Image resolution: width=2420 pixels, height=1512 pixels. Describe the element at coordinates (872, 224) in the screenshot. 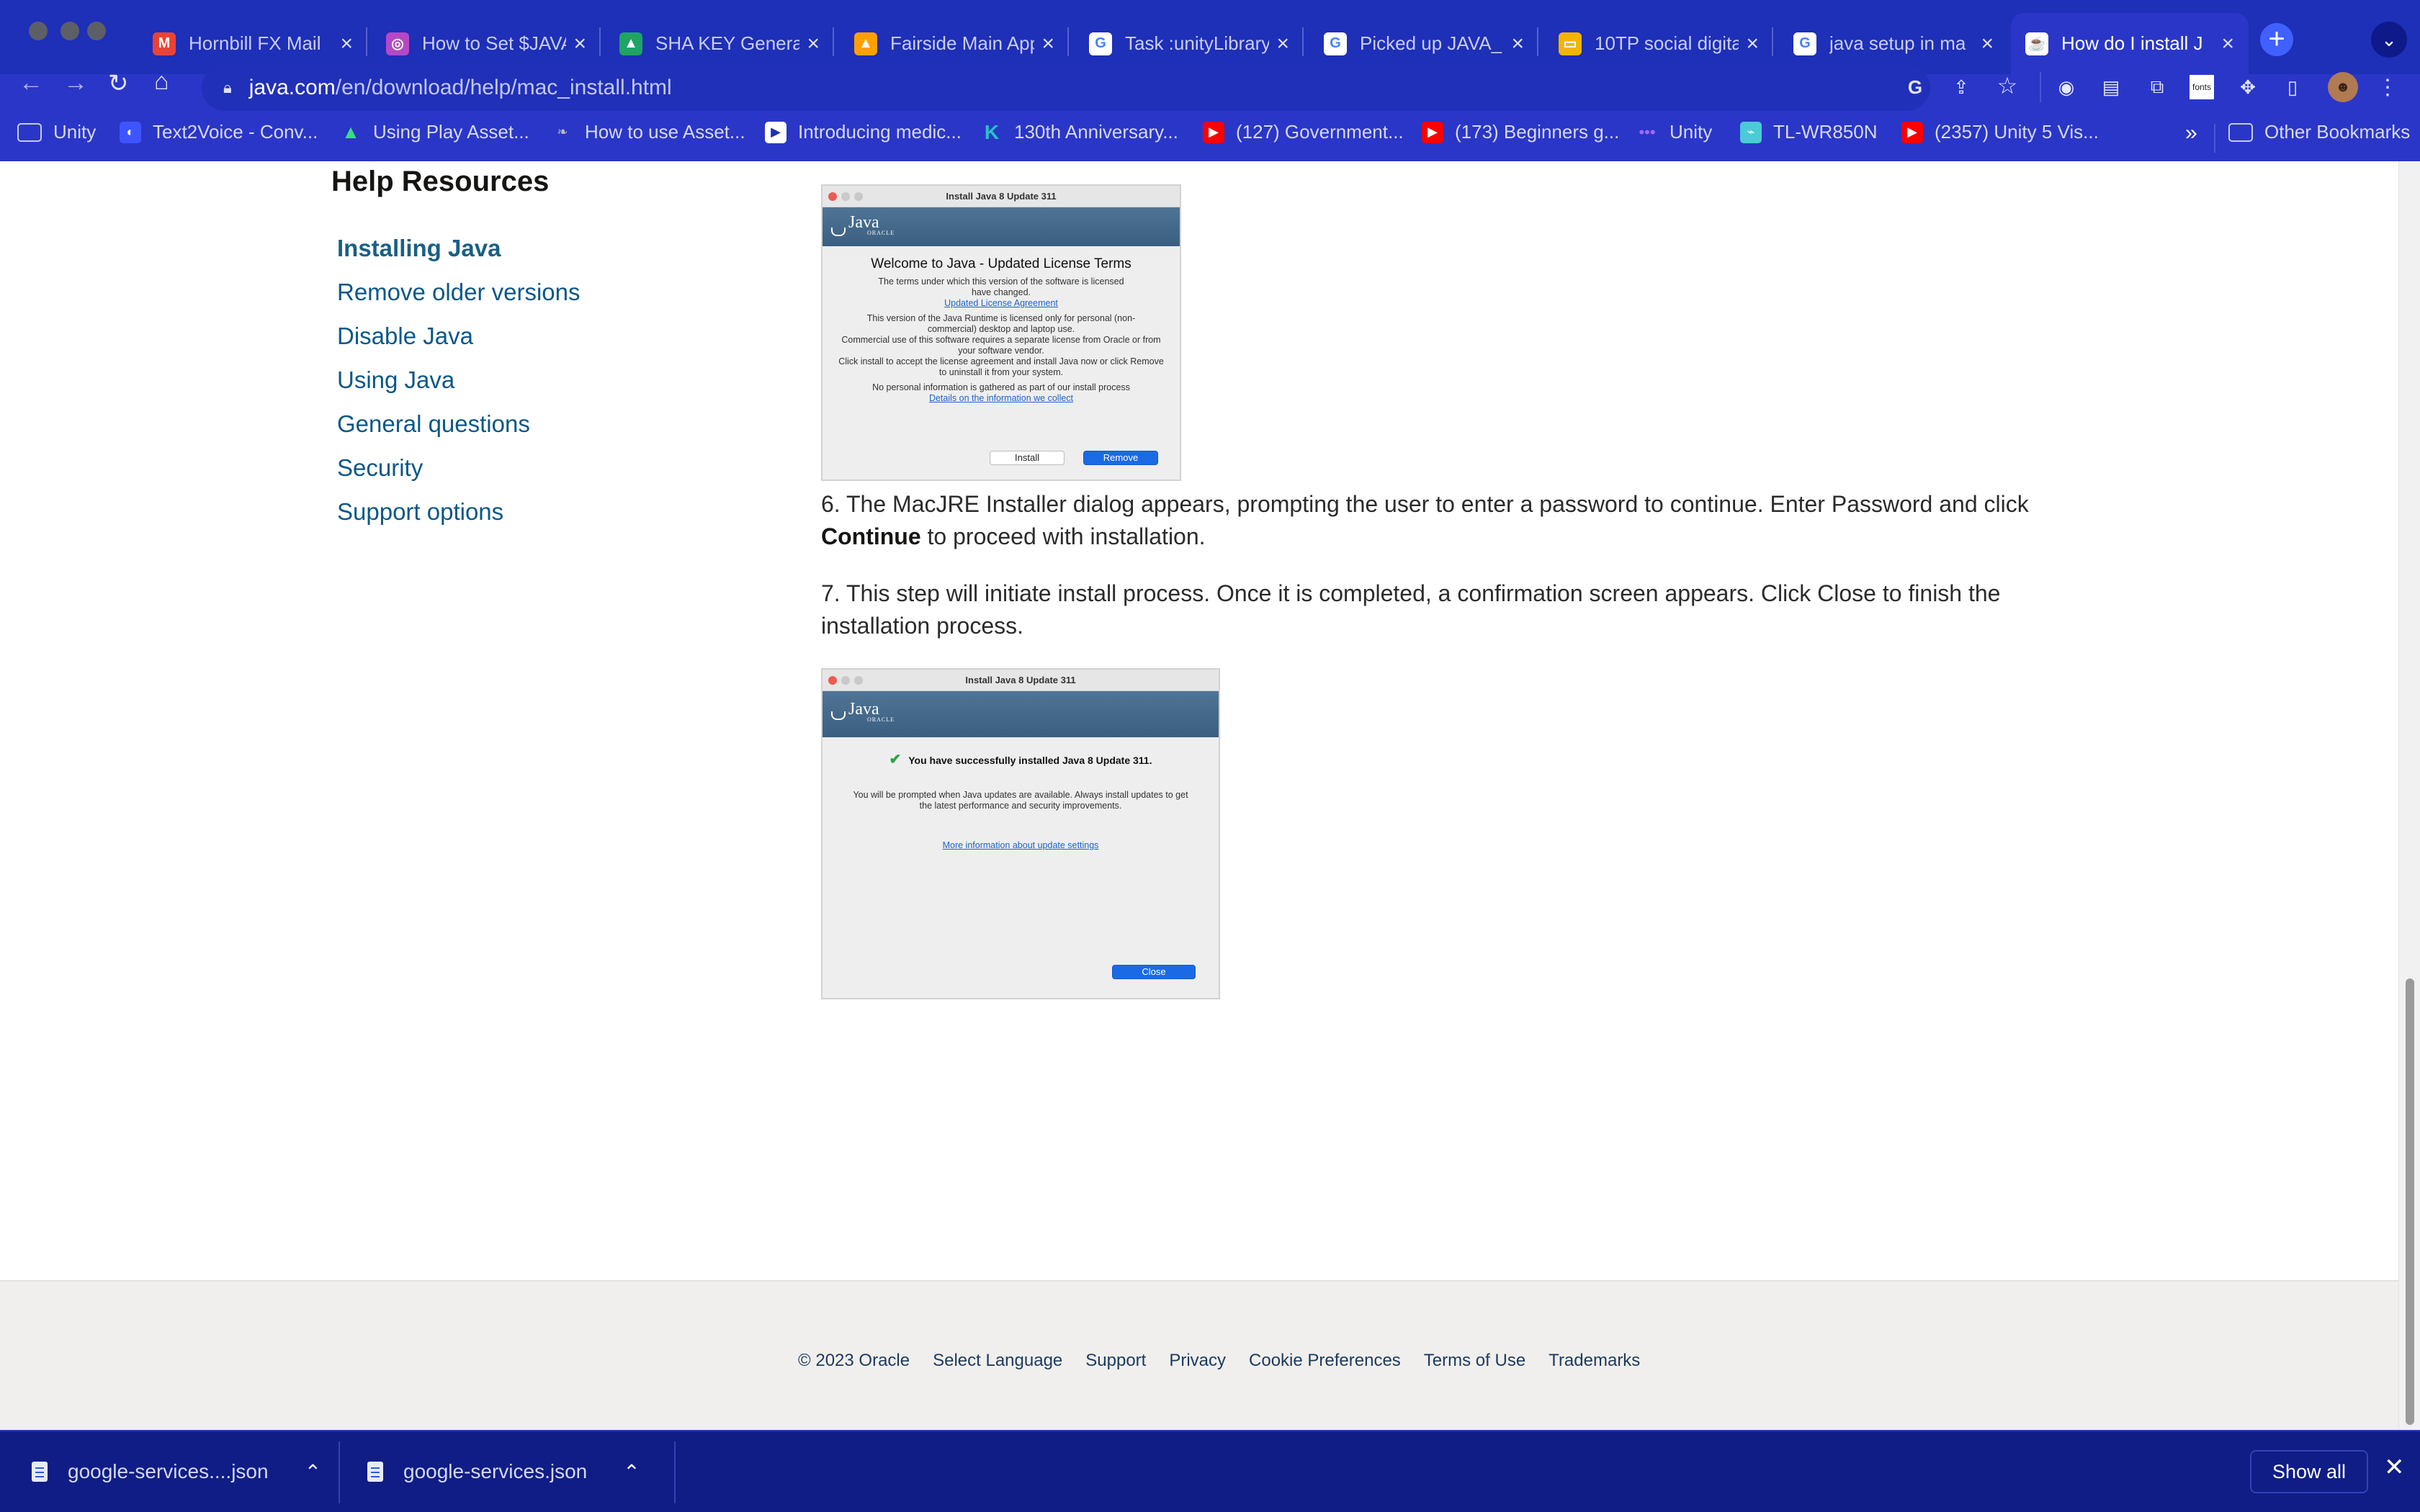

I see `java-logo: Java ORACLE` at that location.